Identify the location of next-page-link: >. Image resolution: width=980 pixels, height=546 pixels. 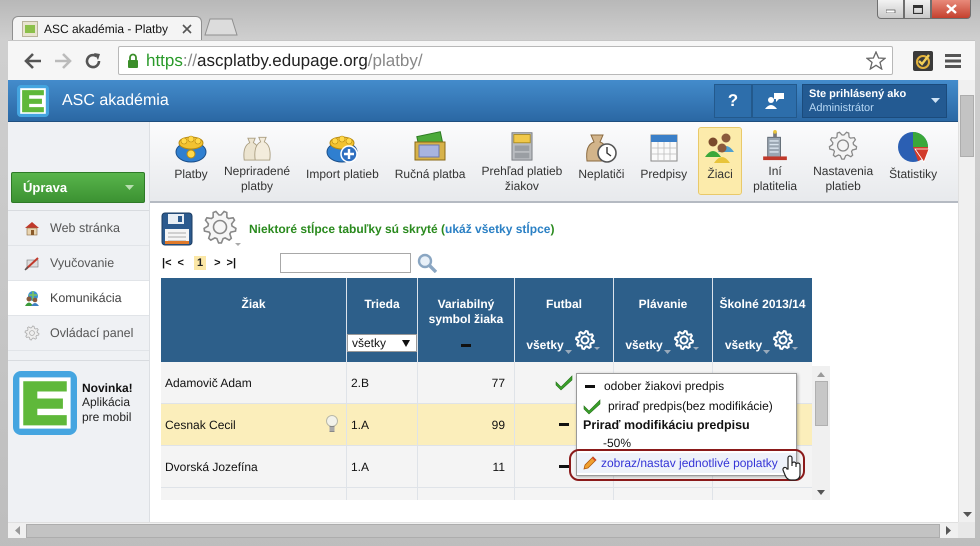
(217, 263).